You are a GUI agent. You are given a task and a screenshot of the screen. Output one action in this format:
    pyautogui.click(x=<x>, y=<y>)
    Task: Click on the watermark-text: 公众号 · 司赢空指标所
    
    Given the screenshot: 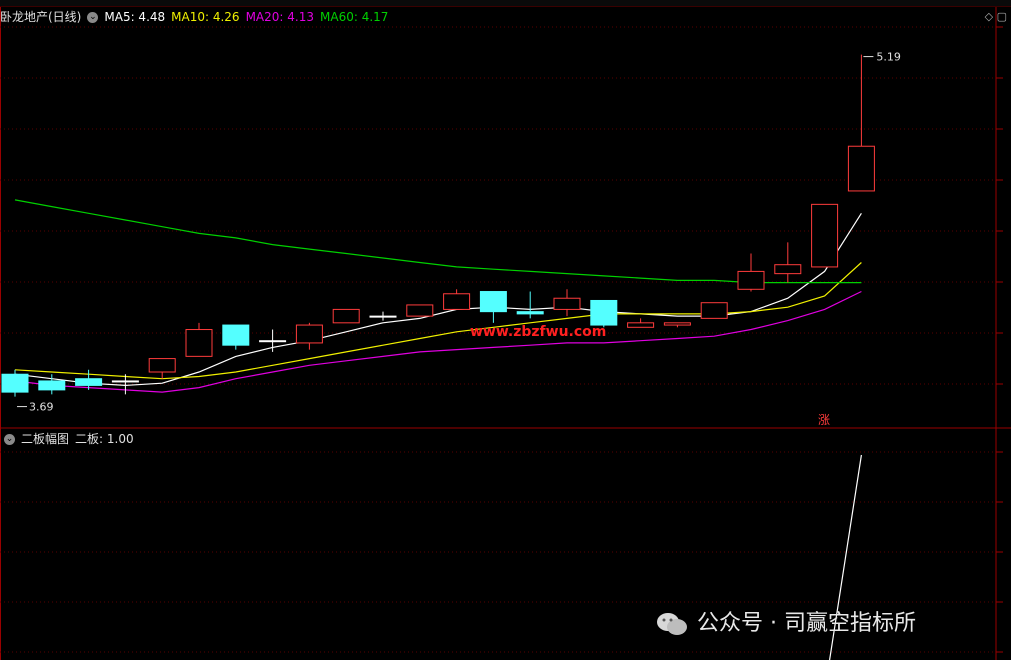 What is the action you would take?
    pyautogui.click(x=806, y=623)
    